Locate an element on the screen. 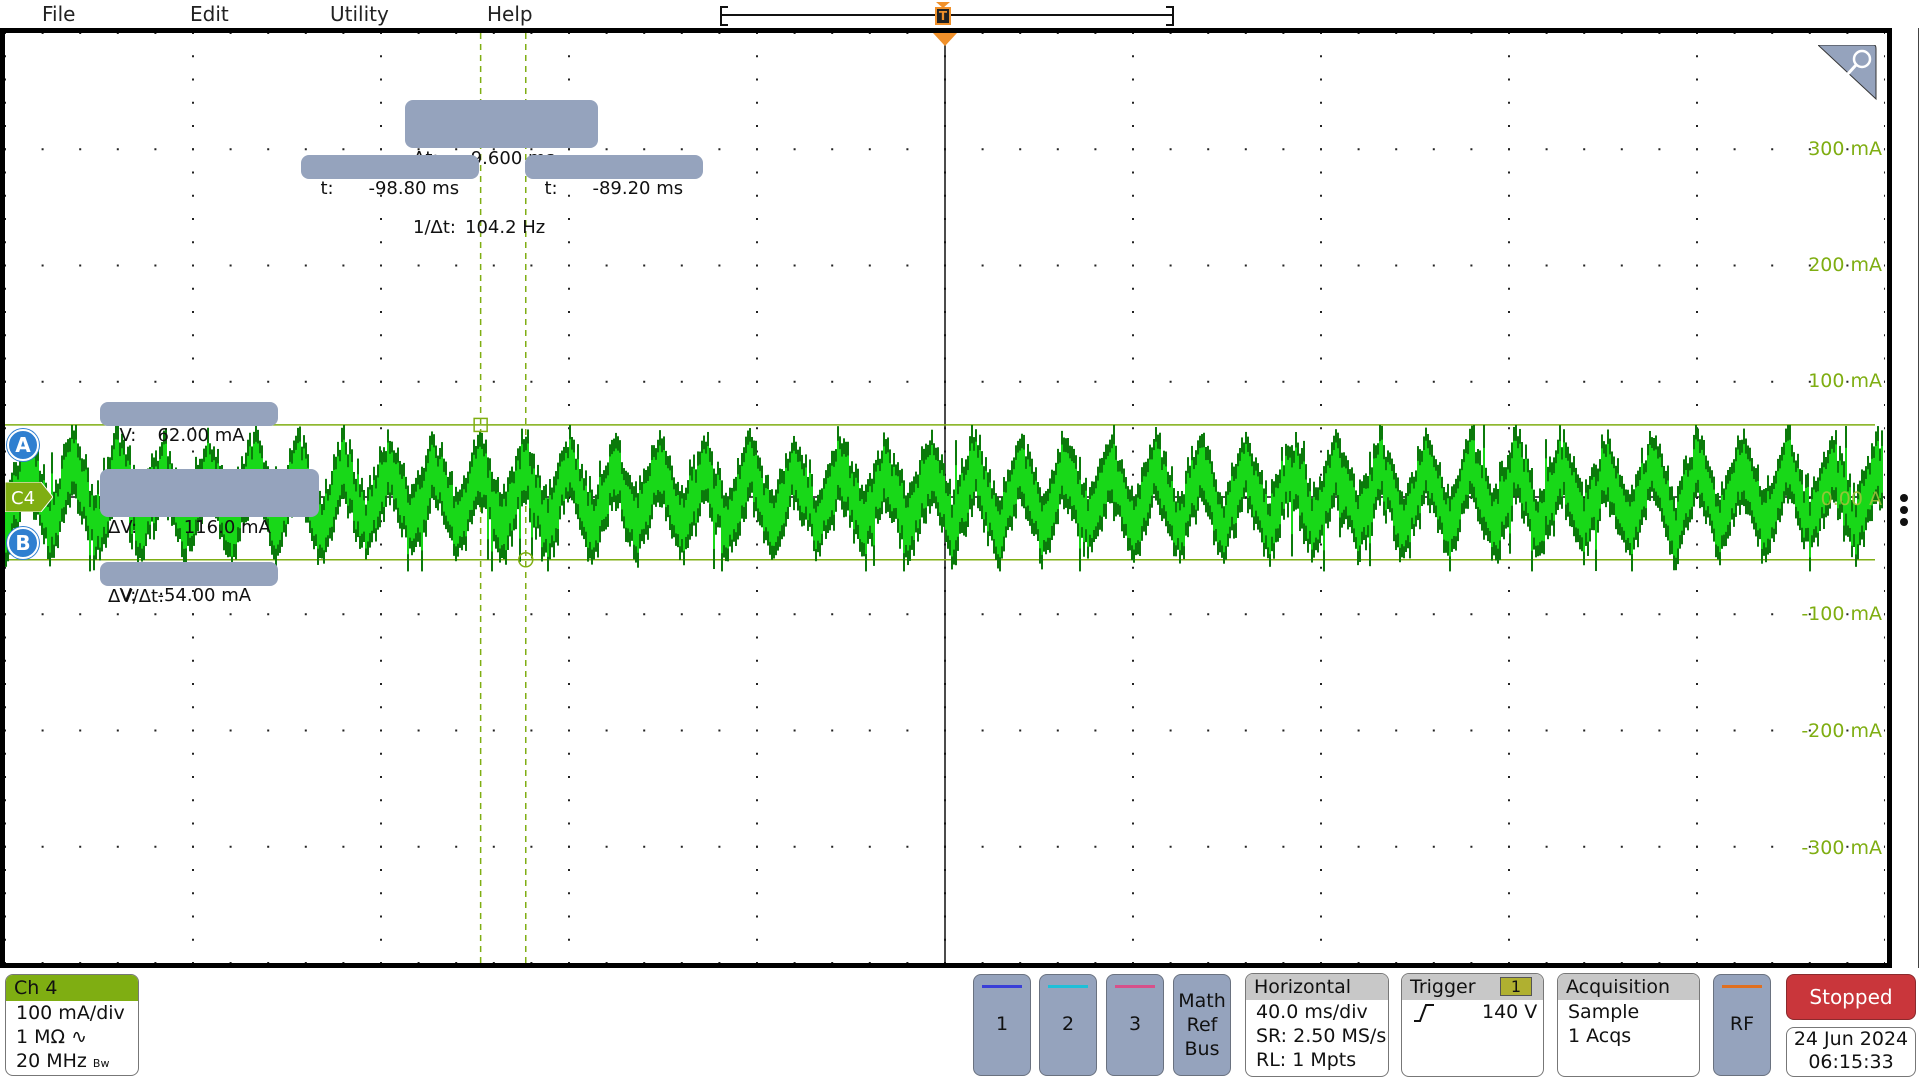 The width and height of the screenshot is (1920, 1080). menu-utility: Utility is located at coordinates (359, 14).